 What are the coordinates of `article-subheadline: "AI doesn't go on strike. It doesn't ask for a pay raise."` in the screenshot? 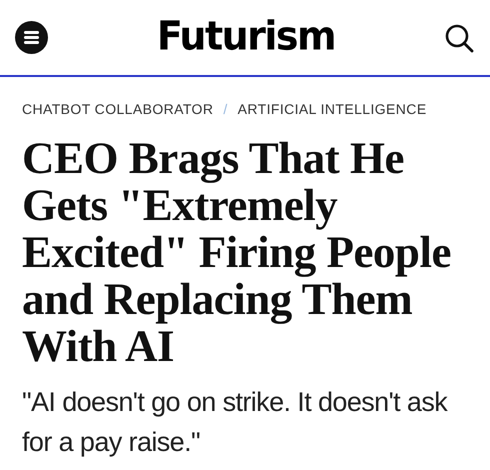 It's located at (235, 422).